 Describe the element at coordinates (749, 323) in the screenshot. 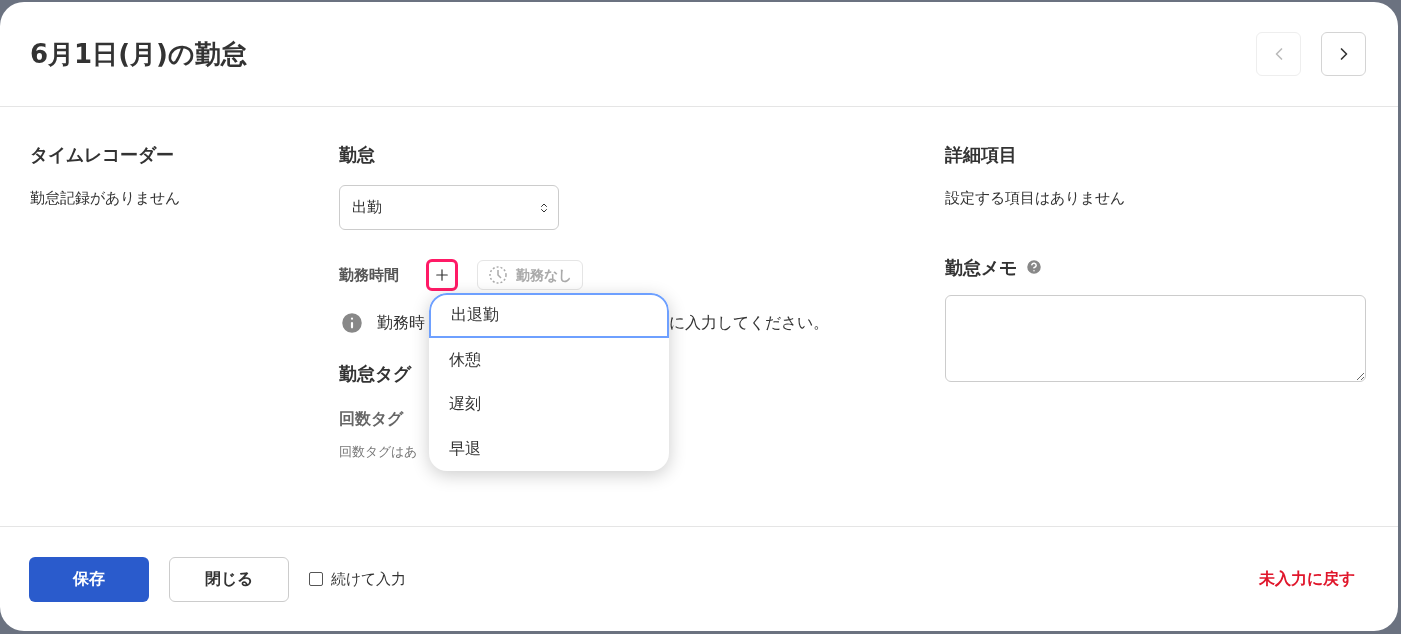

I see `info-text: に入力してください。` at that location.